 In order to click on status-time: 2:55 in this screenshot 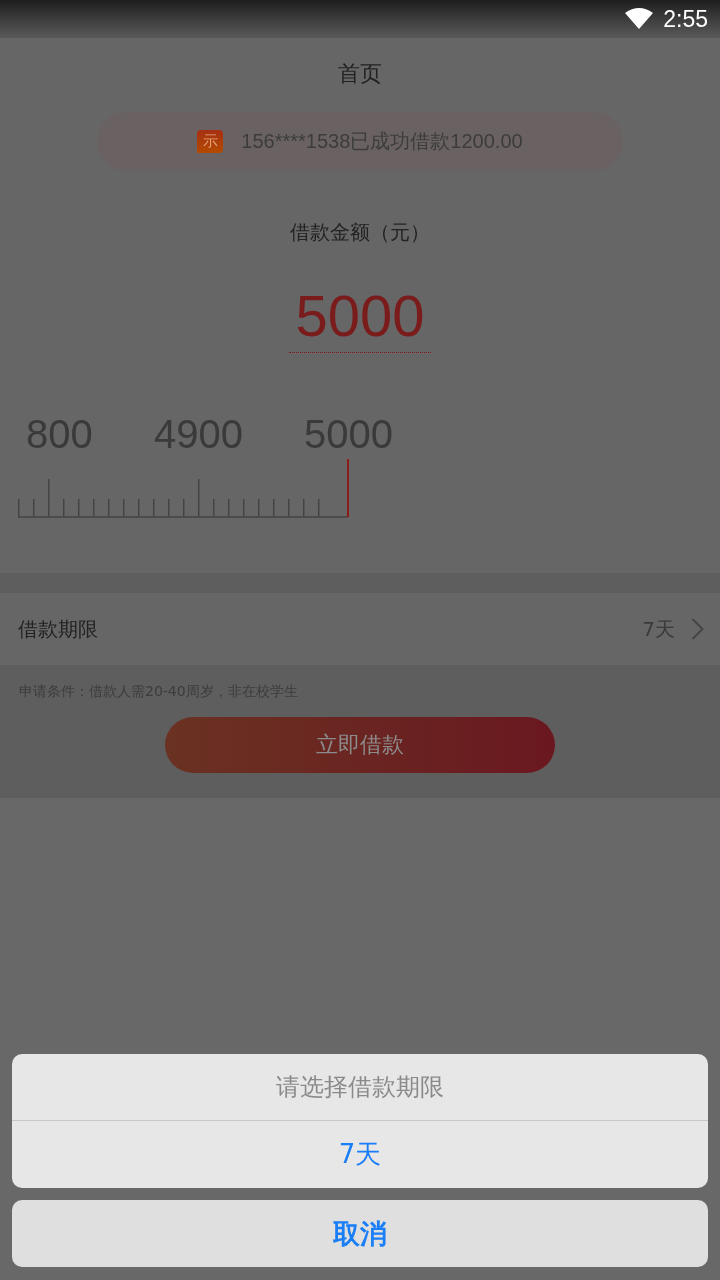, I will do `click(685, 19)`.